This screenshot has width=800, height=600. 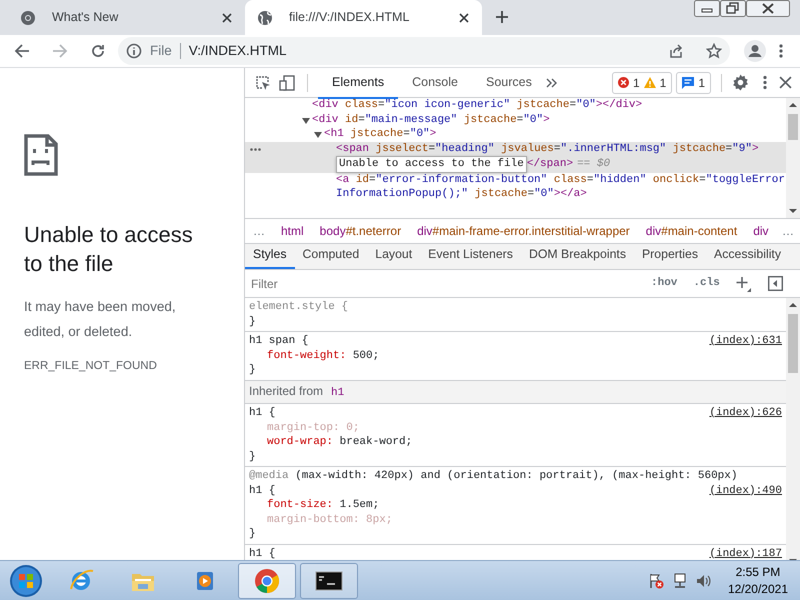 I want to click on dom-node-markup: <span jsselect="heading" jsvalues=".innerHTML:msg" jstcache="9">, so click(x=548, y=149).